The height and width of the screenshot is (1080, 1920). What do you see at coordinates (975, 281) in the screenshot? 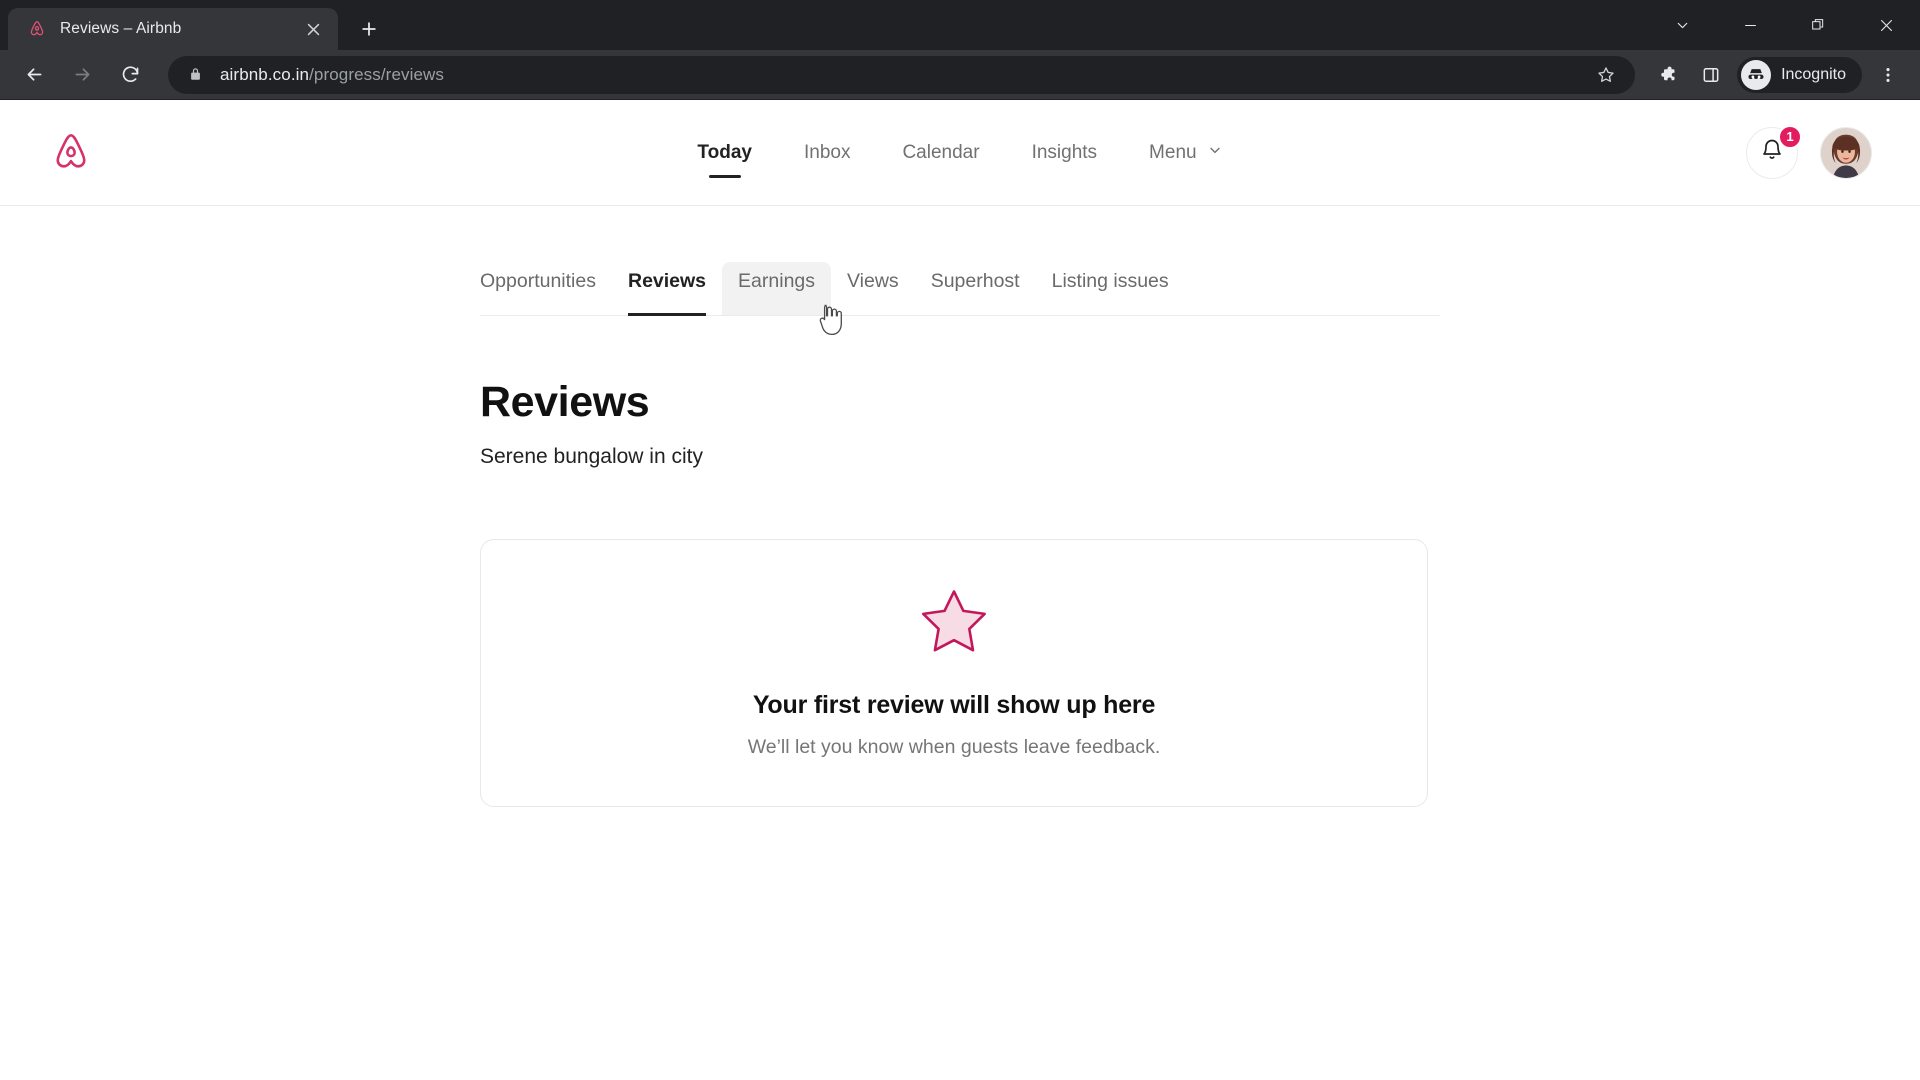
I see `subtab-label: Superhost` at bounding box center [975, 281].